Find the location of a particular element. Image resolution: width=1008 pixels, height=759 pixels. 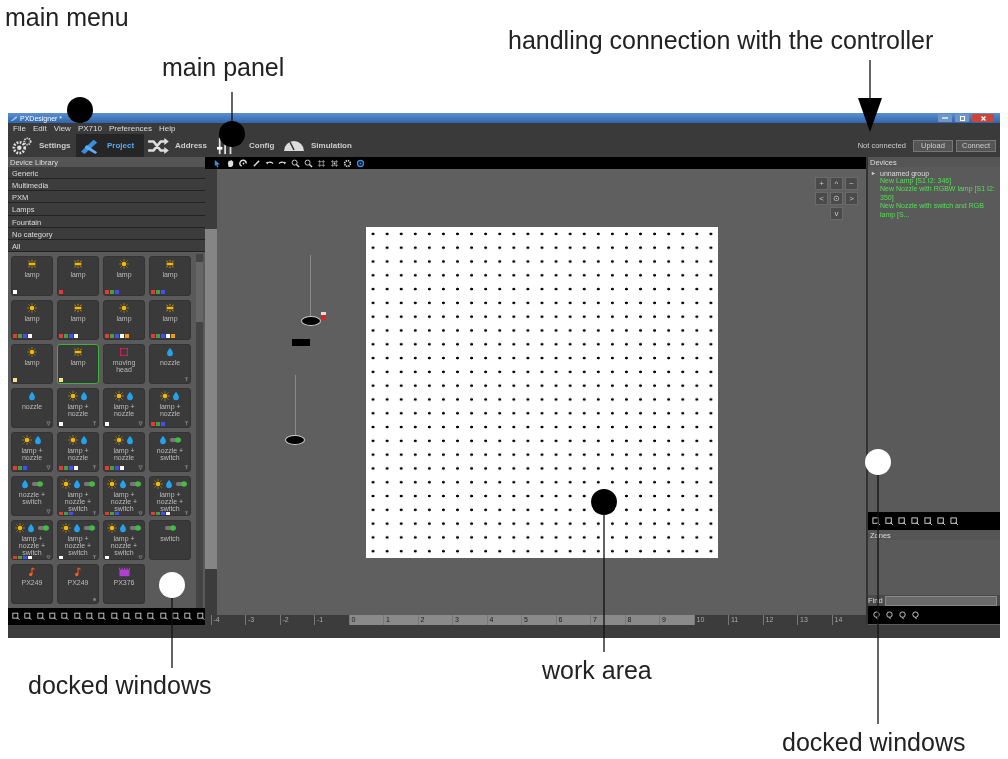

moving-head-icon is located at coordinates (124, 352).